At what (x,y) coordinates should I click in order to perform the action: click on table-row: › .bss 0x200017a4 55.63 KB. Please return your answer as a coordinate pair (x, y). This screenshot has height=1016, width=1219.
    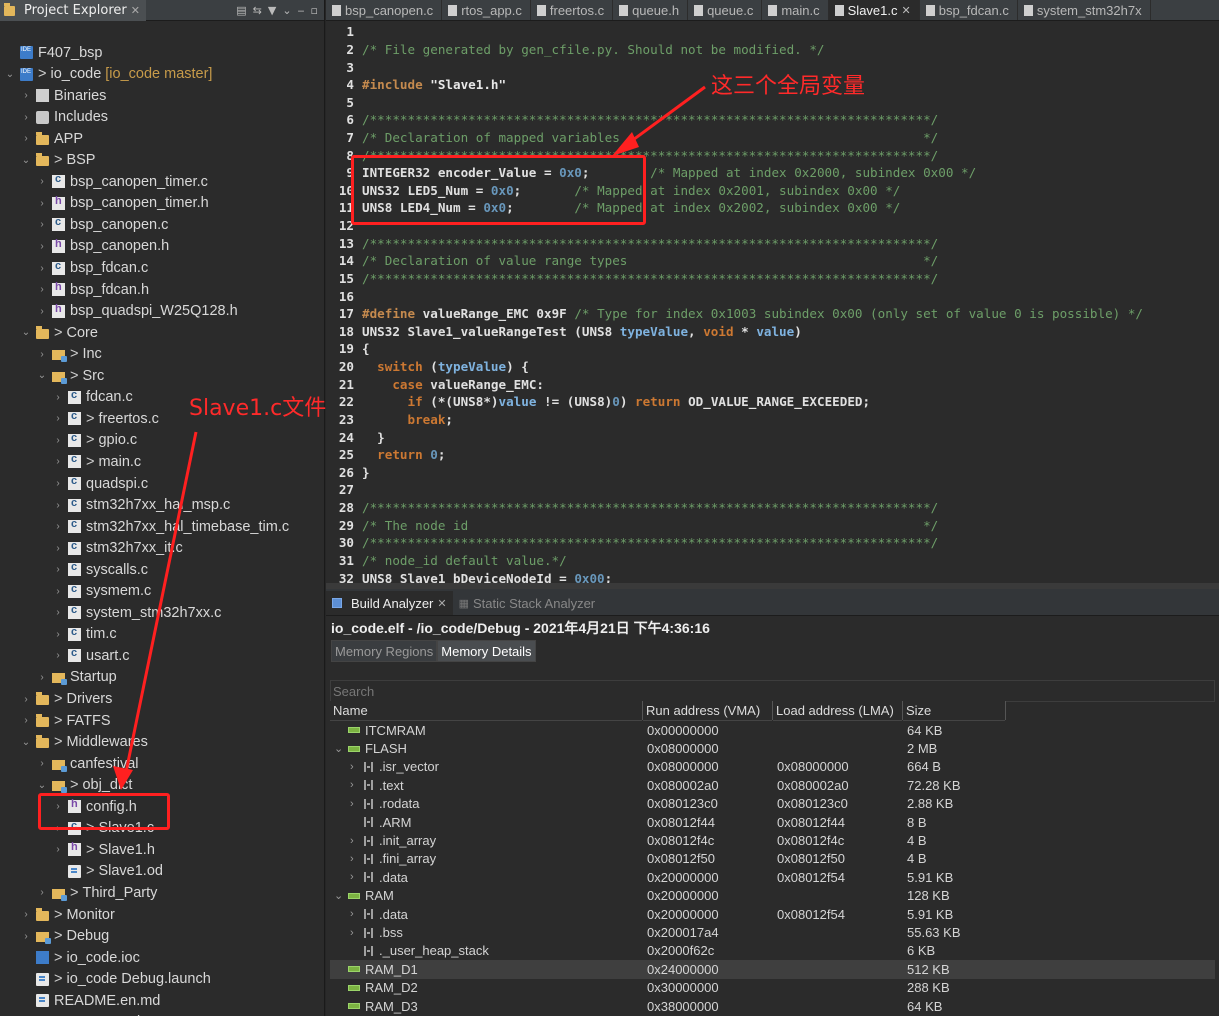
    Looking at the image, I should click on (772, 932).